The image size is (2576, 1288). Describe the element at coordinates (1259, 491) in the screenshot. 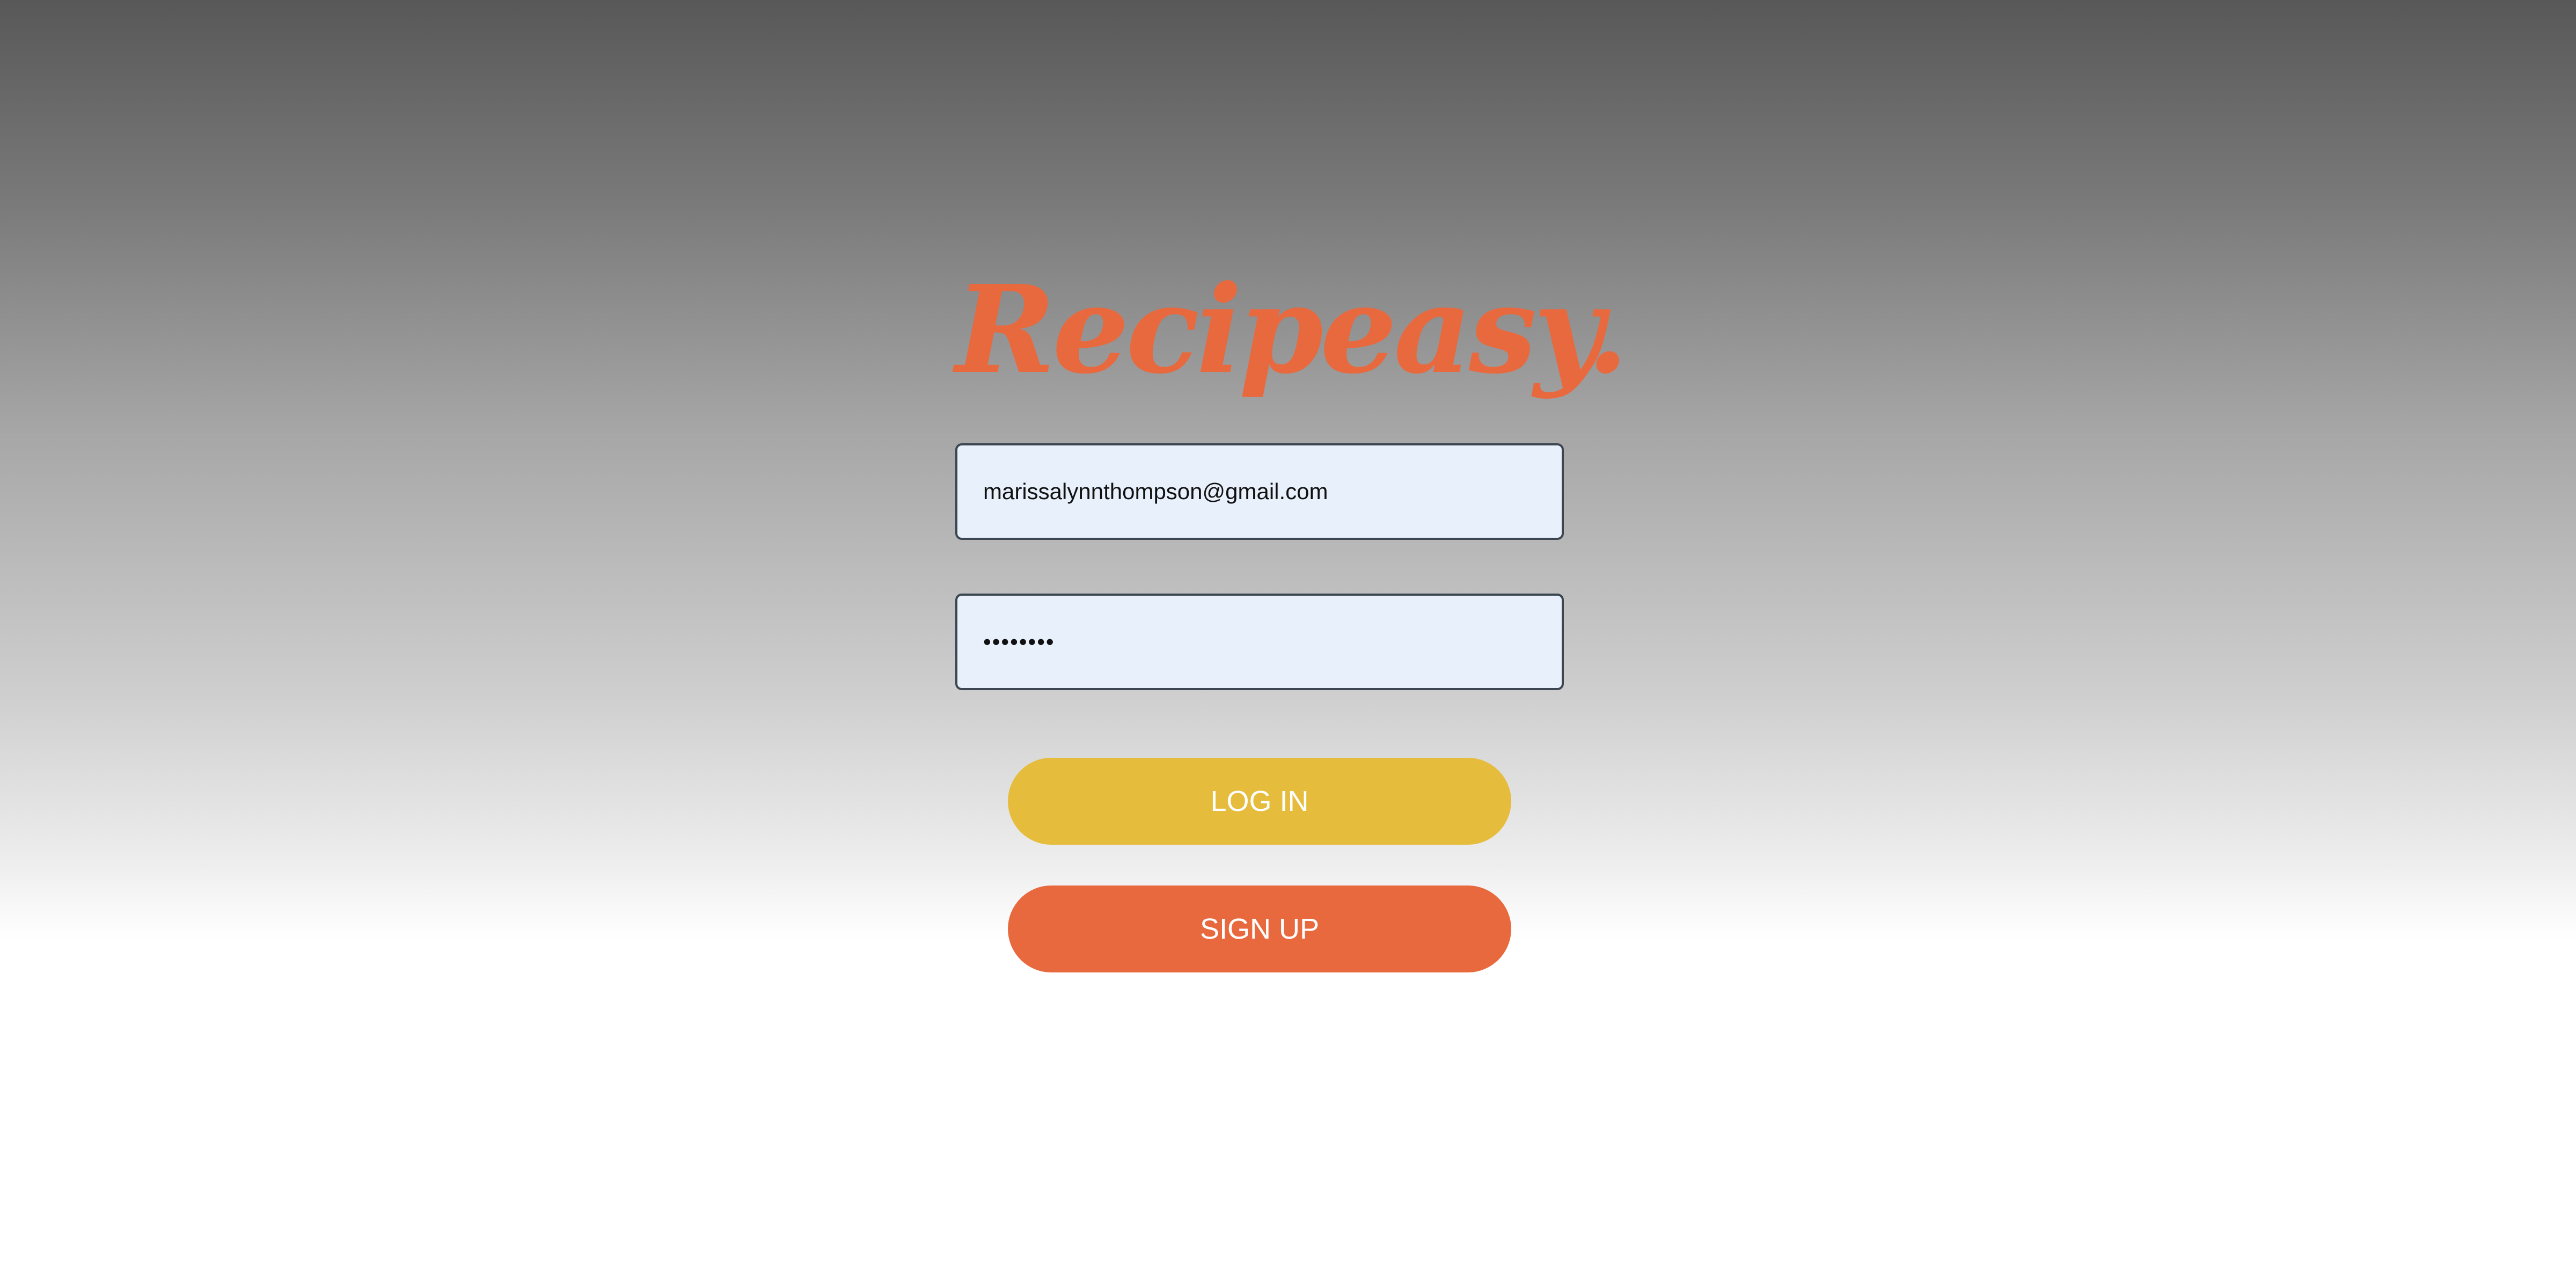

I see `email-field` at that location.